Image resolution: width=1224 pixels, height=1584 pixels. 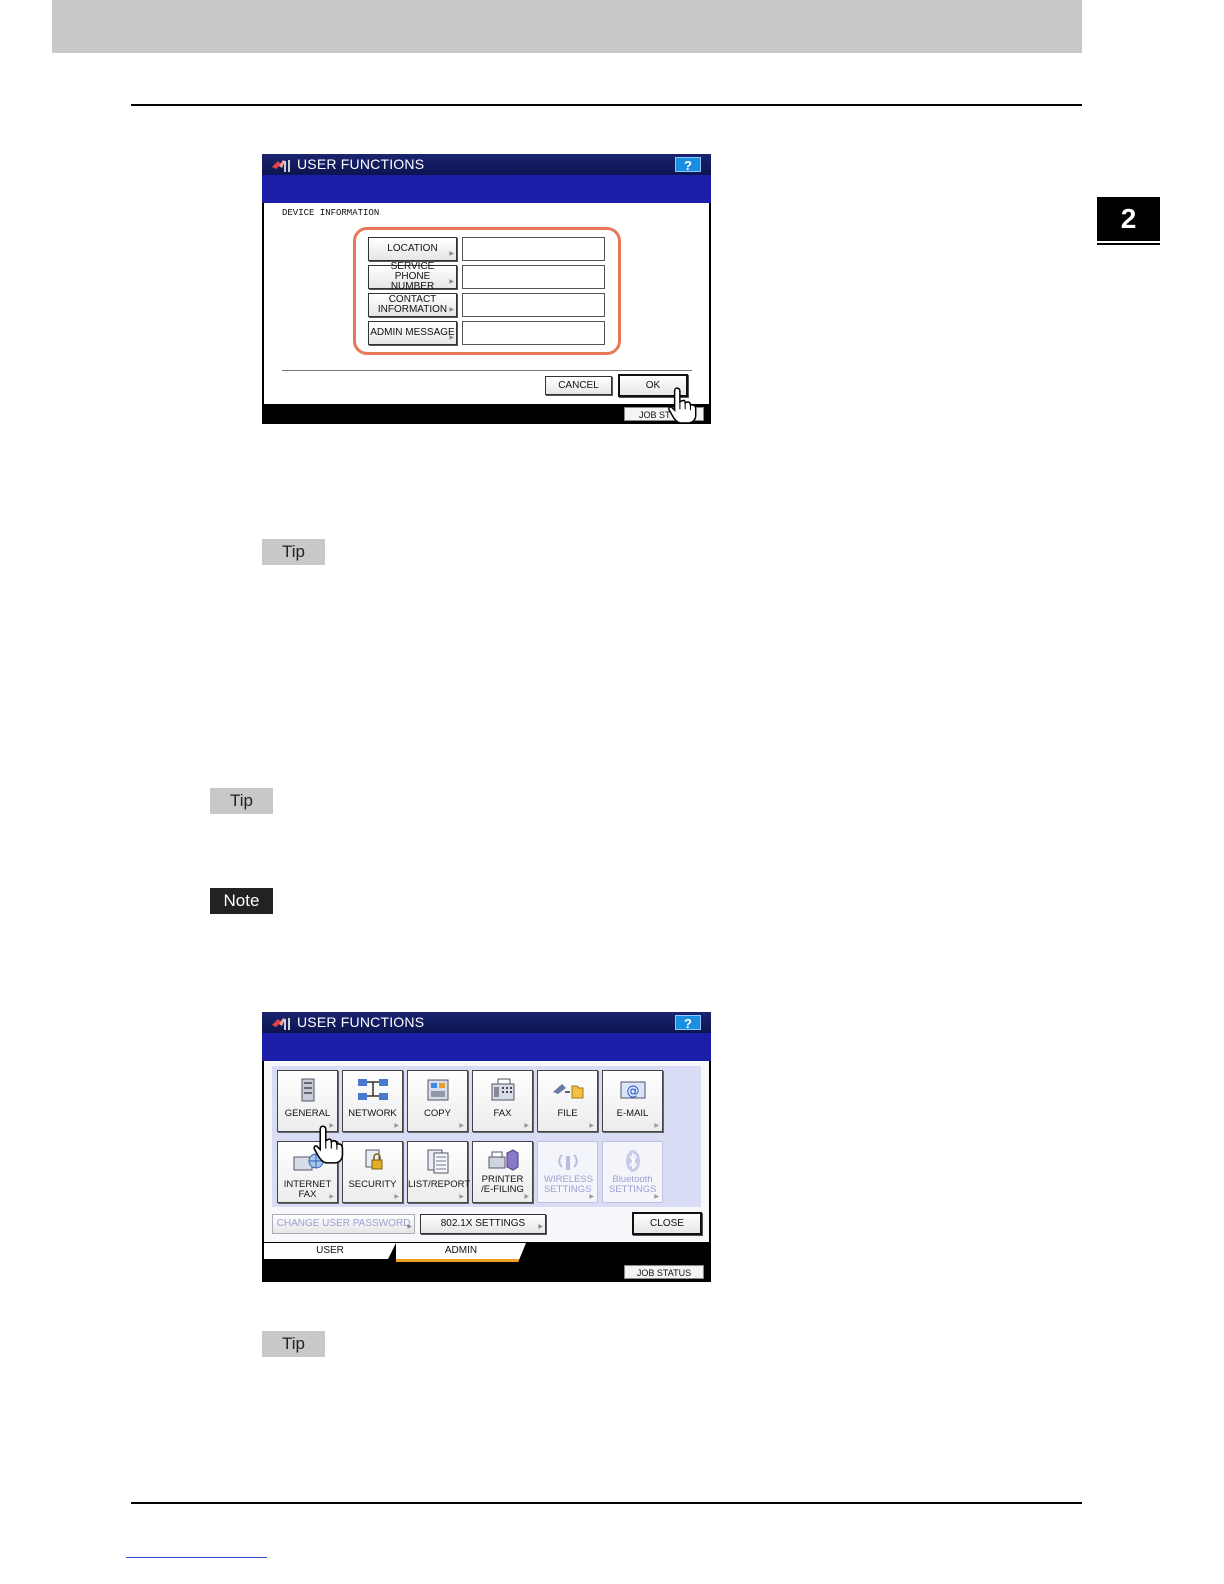 I want to click on fax-icon, so click(x=502, y=1089).